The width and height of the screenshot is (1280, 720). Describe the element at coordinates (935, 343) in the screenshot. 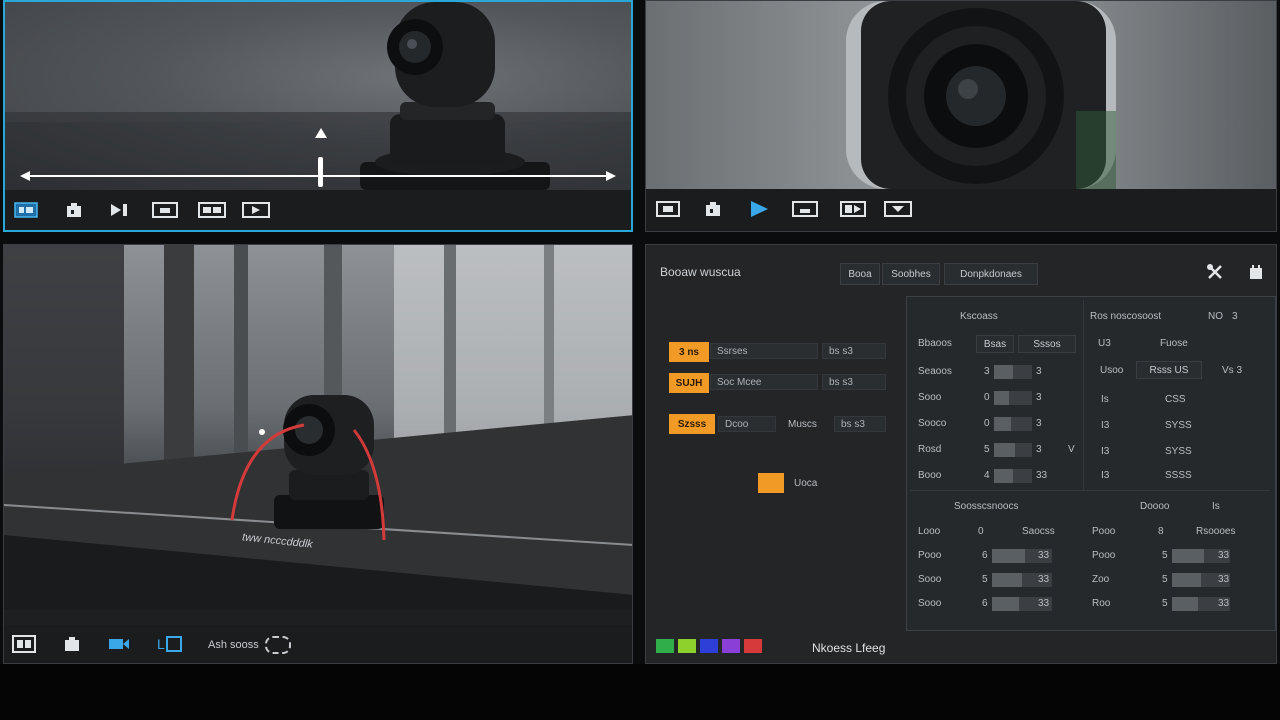

I see `table-left-subheader: Bbaoos` at that location.